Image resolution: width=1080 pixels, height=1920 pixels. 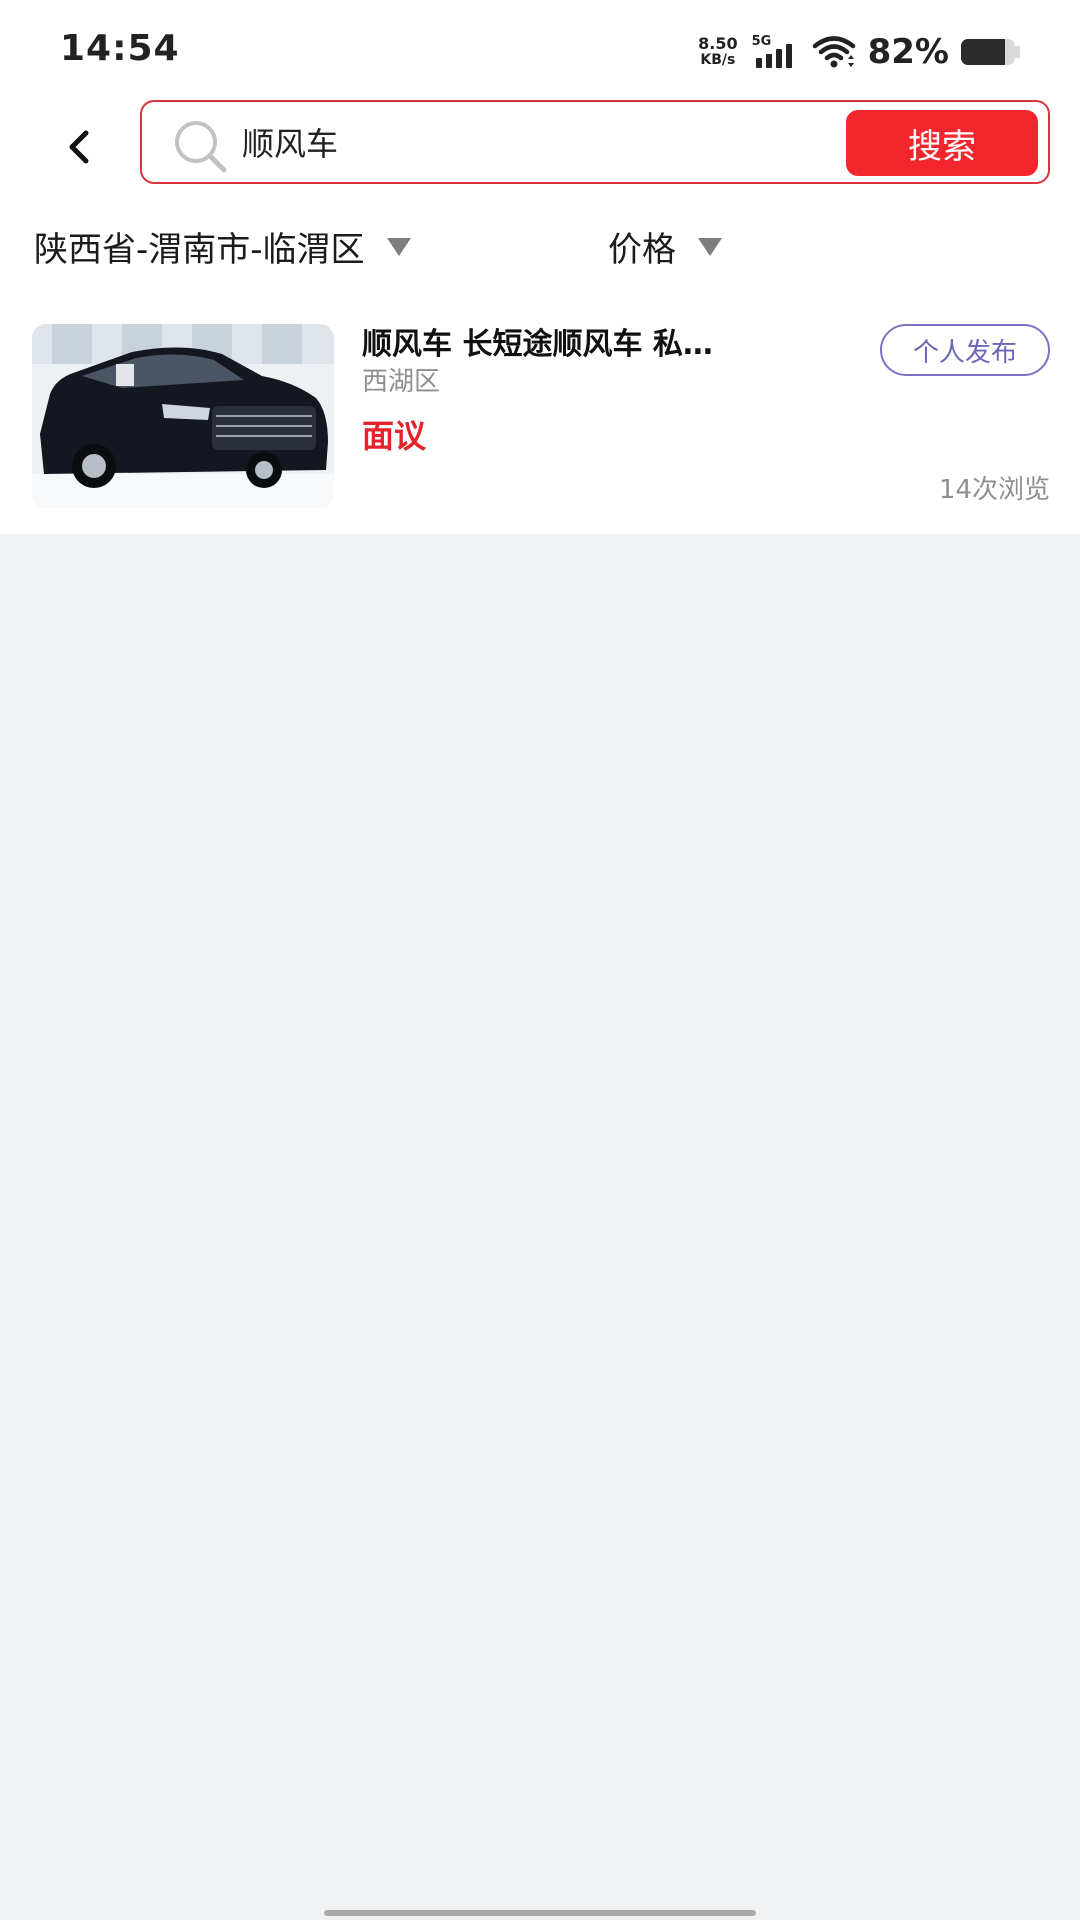 What do you see at coordinates (718, 43) in the screenshot?
I see `net-speed-value: 8.50` at bounding box center [718, 43].